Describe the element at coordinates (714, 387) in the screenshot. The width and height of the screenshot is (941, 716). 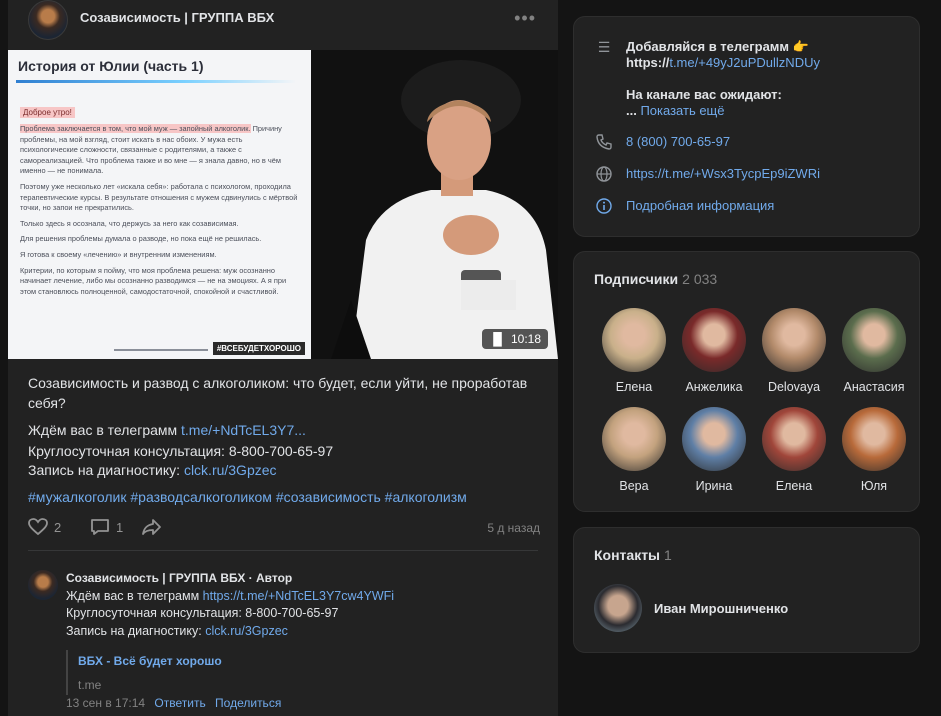
I see `subscriber-name: Анжелика` at that location.